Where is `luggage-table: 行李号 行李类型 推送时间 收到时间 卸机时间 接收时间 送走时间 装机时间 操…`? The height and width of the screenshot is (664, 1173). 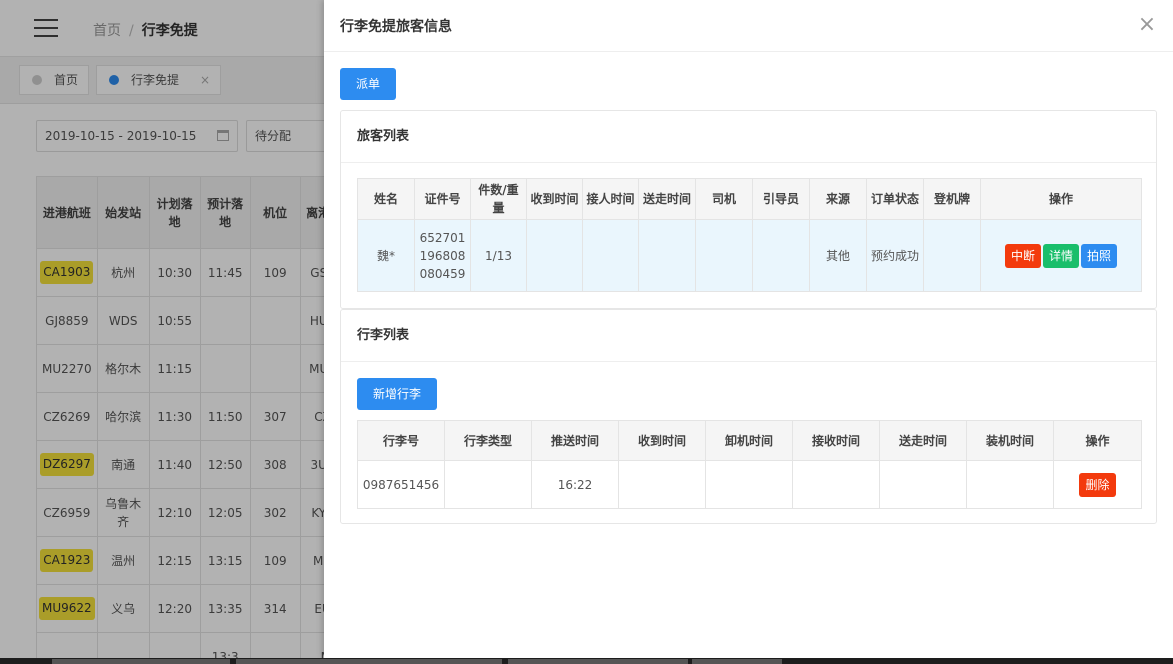
luggage-table: 行李号 行李类型 推送时间 收到时间 卸机时间 接收时间 送走时间 装机时间 操… is located at coordinates (749, 464).